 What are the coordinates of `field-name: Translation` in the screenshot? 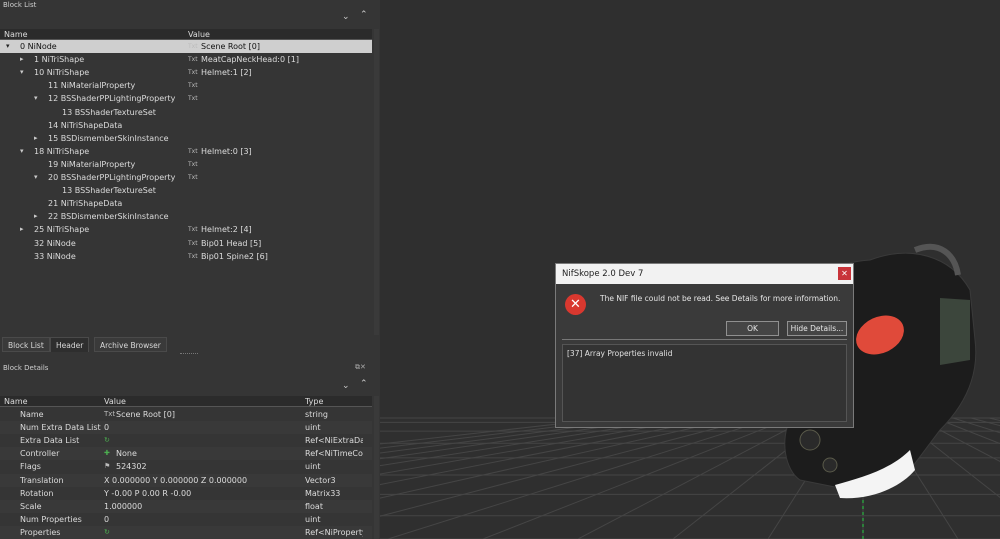 It's located at (42, 480).